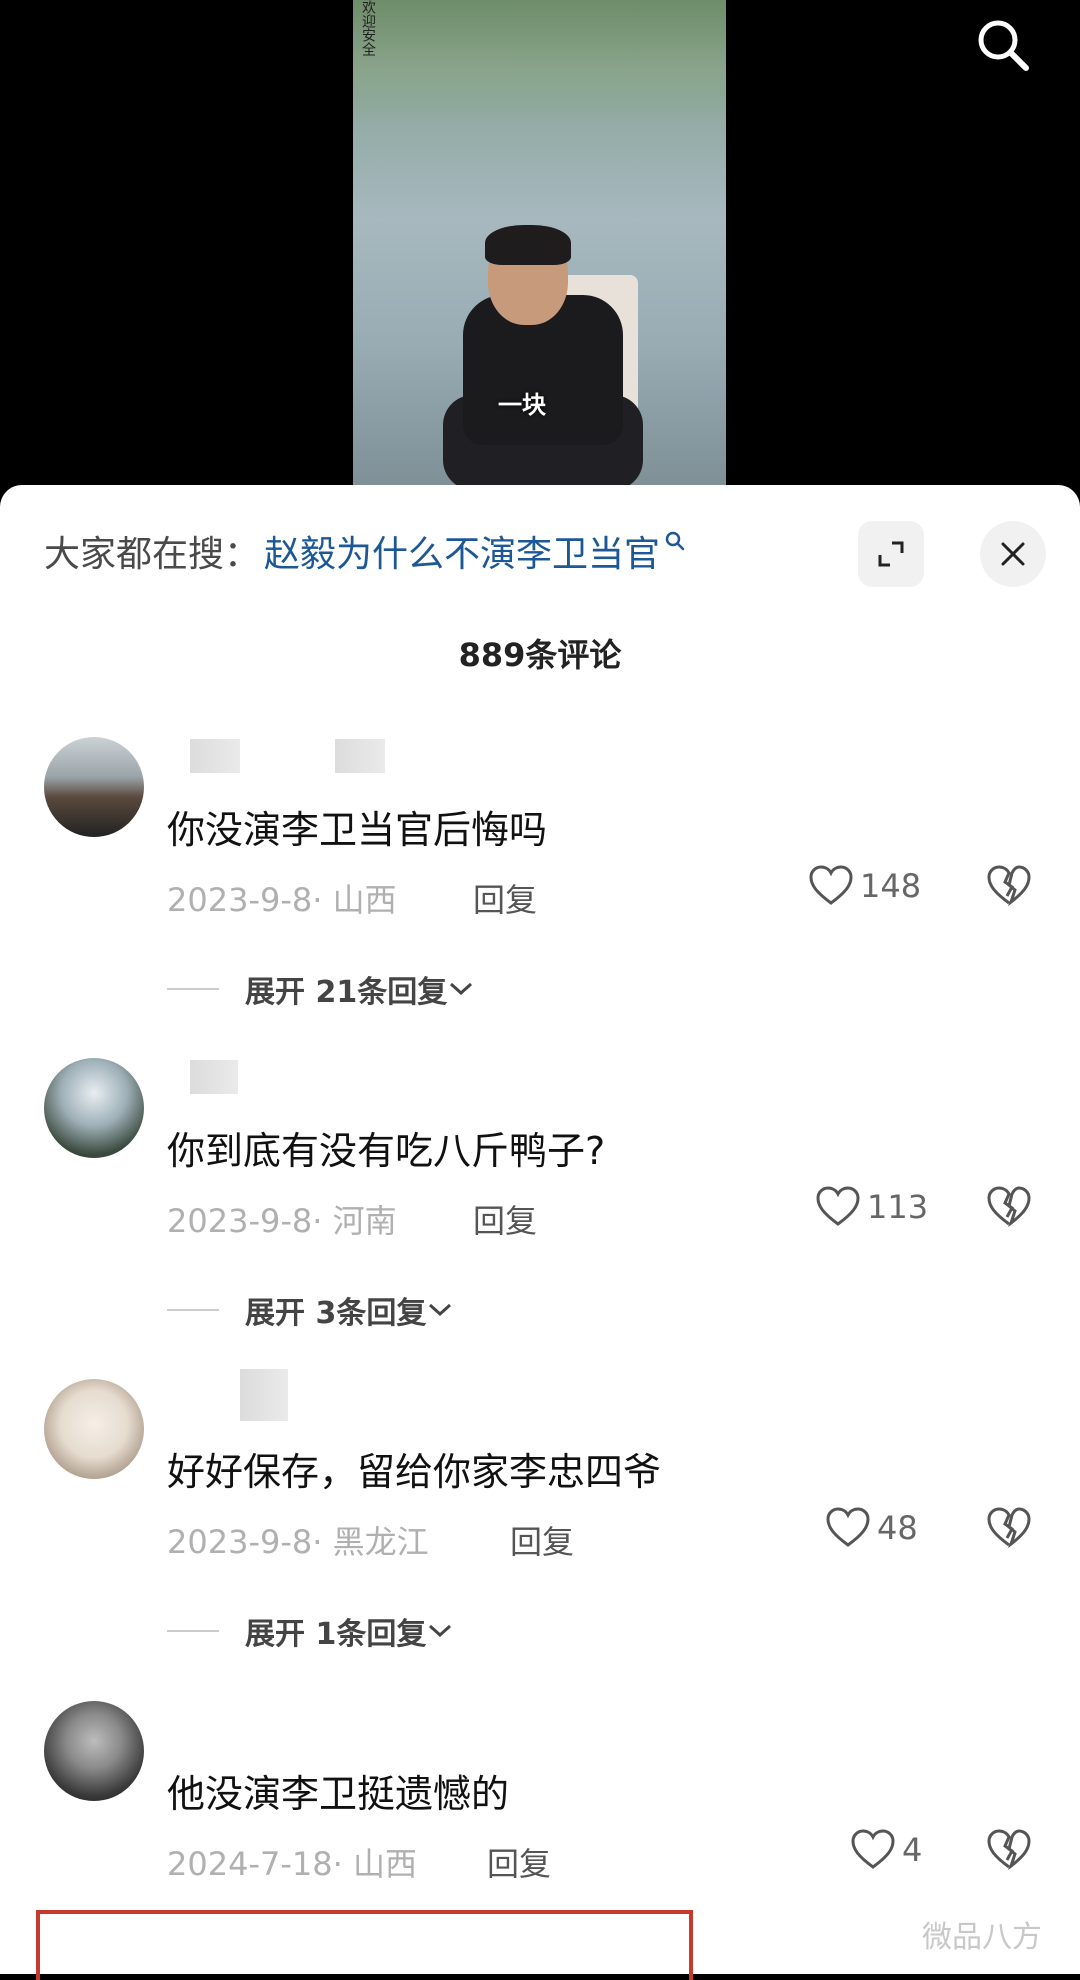 This screenshot has height=1980, width=1080. What do you see at coordinates (368, 28) in the screenshot?
I see `video-watermark: 欢迎安全` at bounding box center [368, 28].